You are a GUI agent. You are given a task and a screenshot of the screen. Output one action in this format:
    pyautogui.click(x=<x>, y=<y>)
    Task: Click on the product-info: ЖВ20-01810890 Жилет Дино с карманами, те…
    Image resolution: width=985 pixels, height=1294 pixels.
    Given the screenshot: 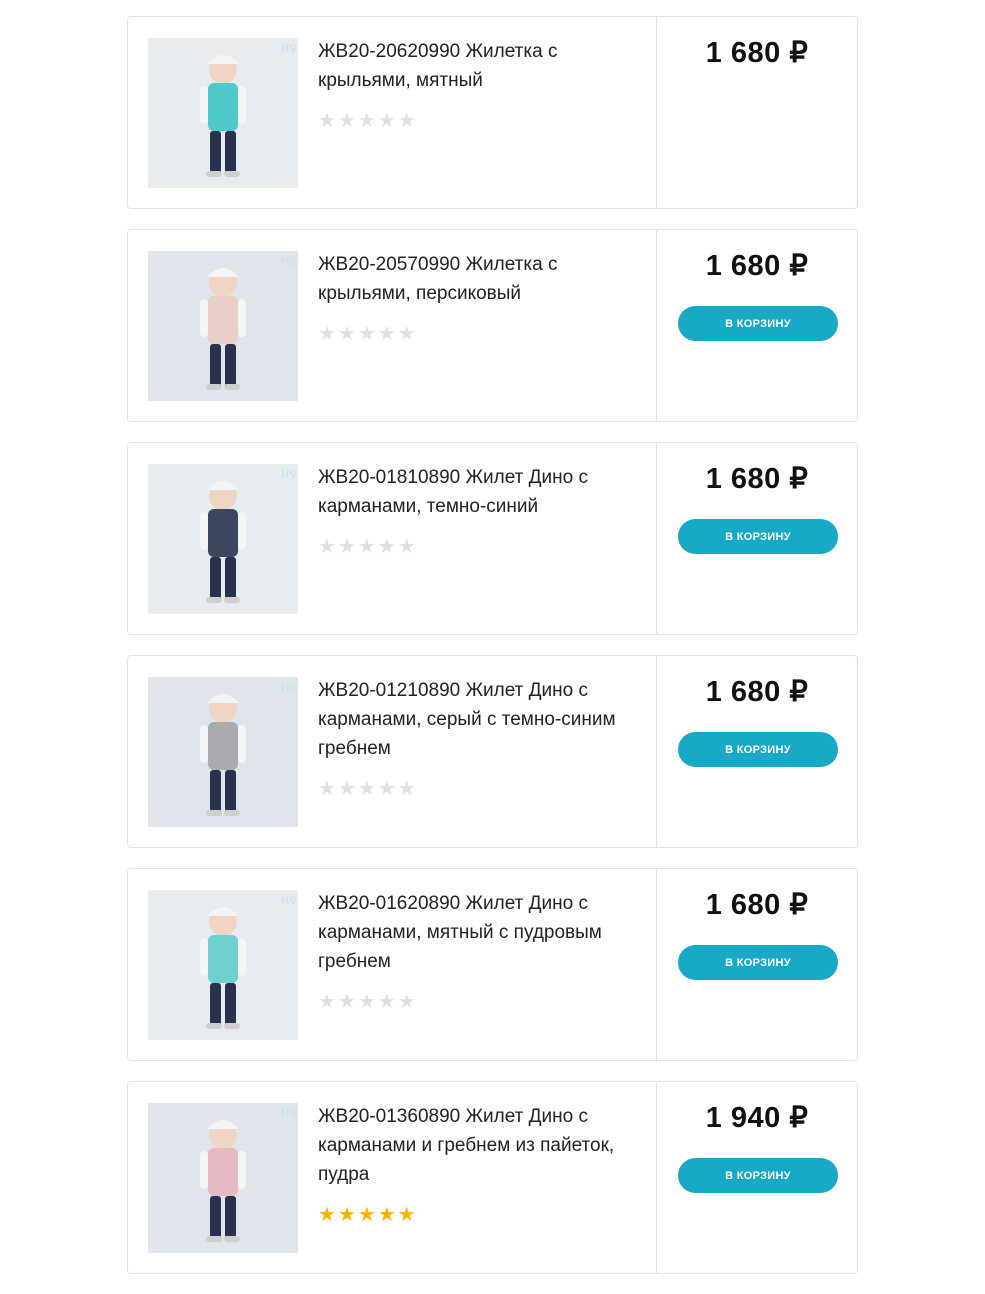 What is the action you would take?
    pyautogui.click(x=485, y=510)
    